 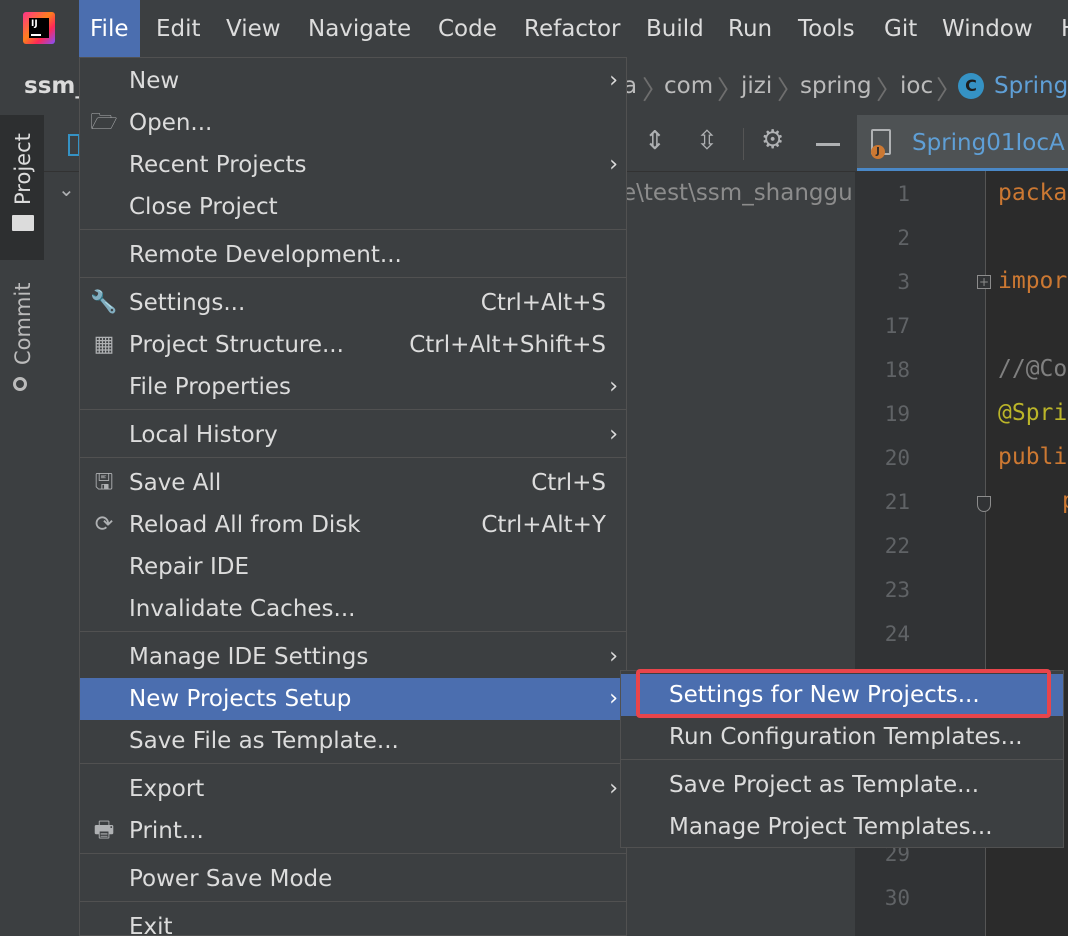 What do you see at coordinates (743, 144) in the screenshot?
I see `toolbar-divider` at bounding box center [743, 144].